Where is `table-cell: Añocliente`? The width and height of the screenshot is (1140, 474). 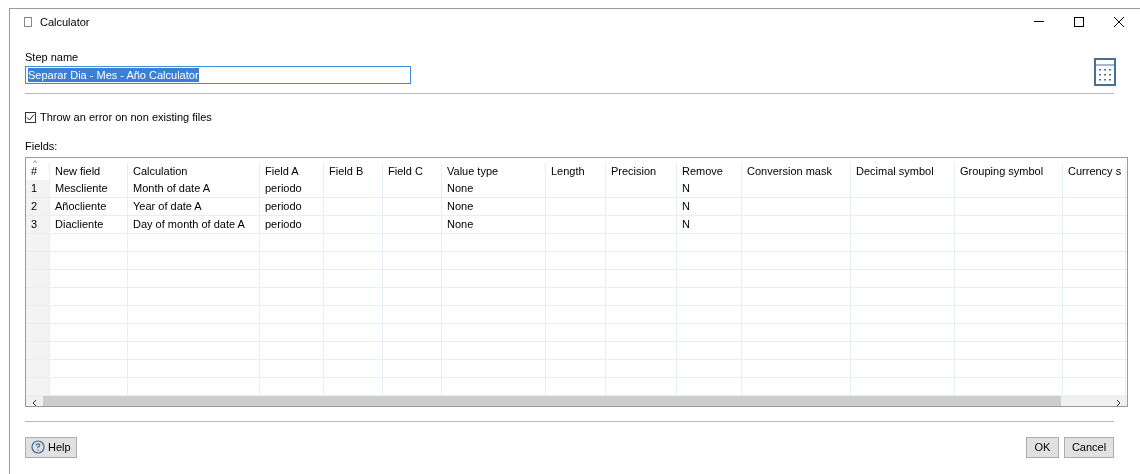 table-cell: Añocliente is located at coordinates (81, 205).